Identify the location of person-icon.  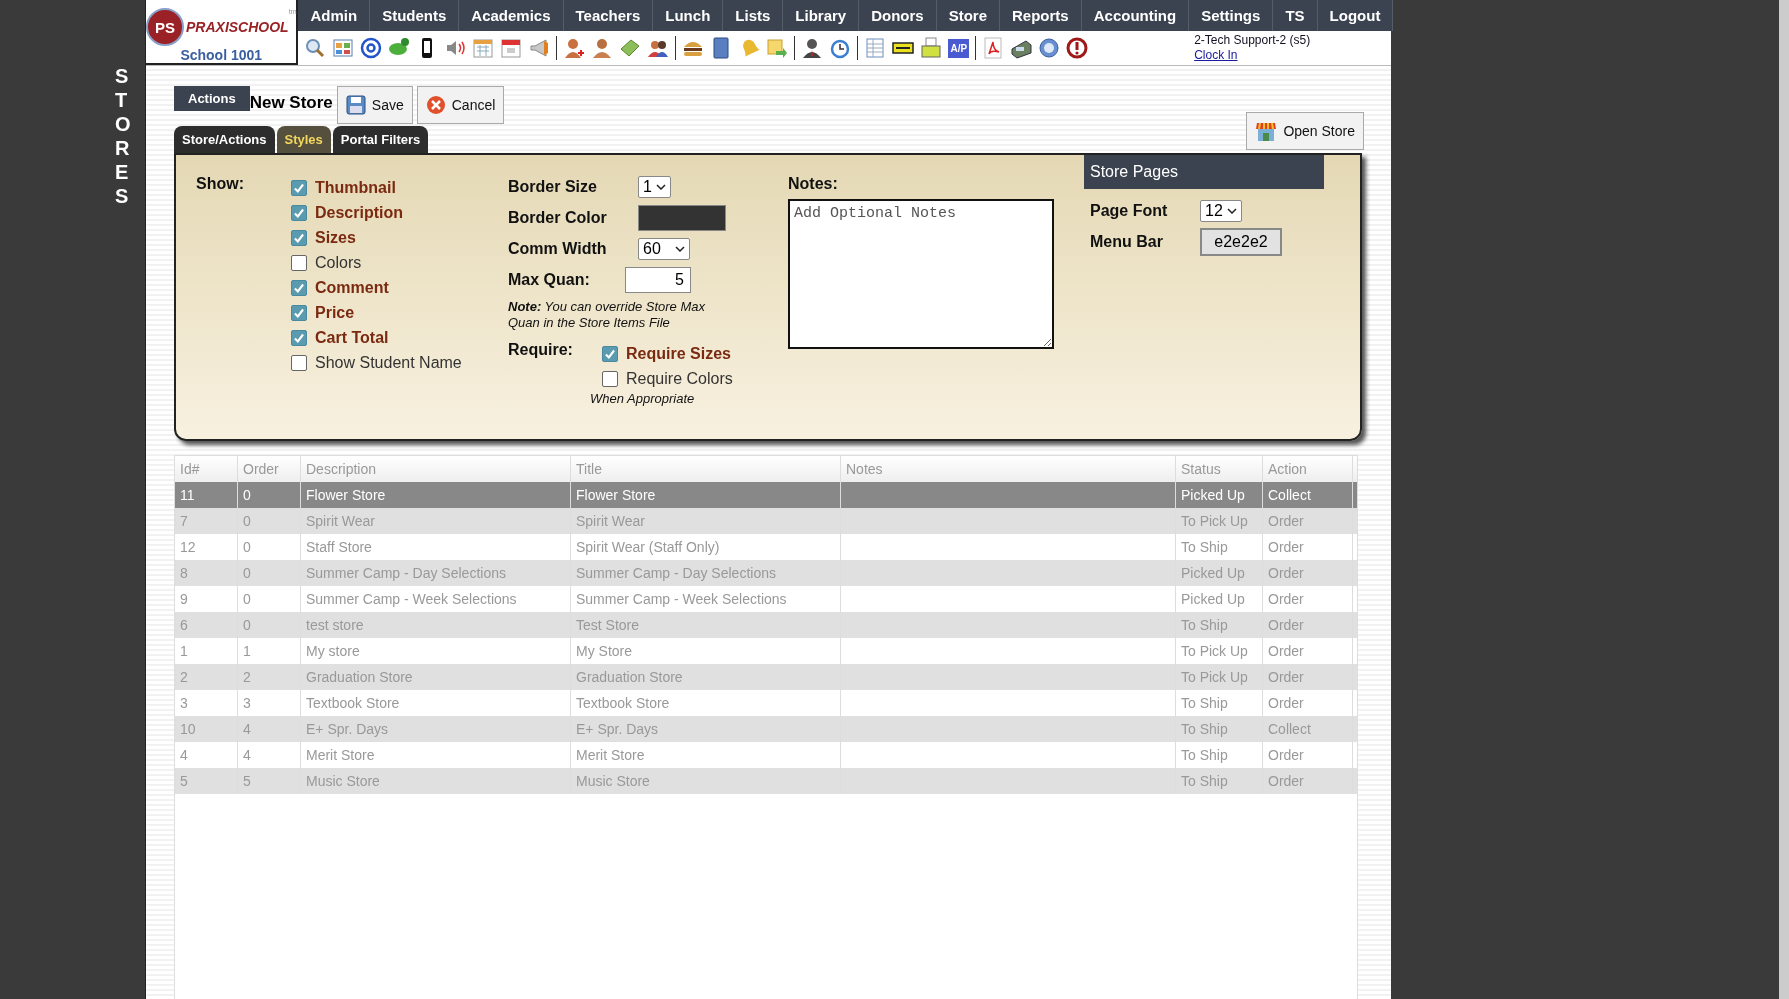
(812, 48).